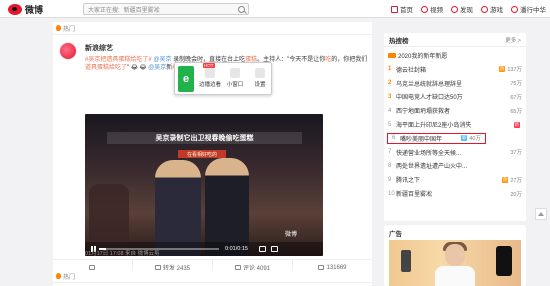 The height and width of the screenshot is (286, 550). What do you see at coordinates (514, 9) in the screenshot?
I see `user-icon` at bounding box center [514, 9].